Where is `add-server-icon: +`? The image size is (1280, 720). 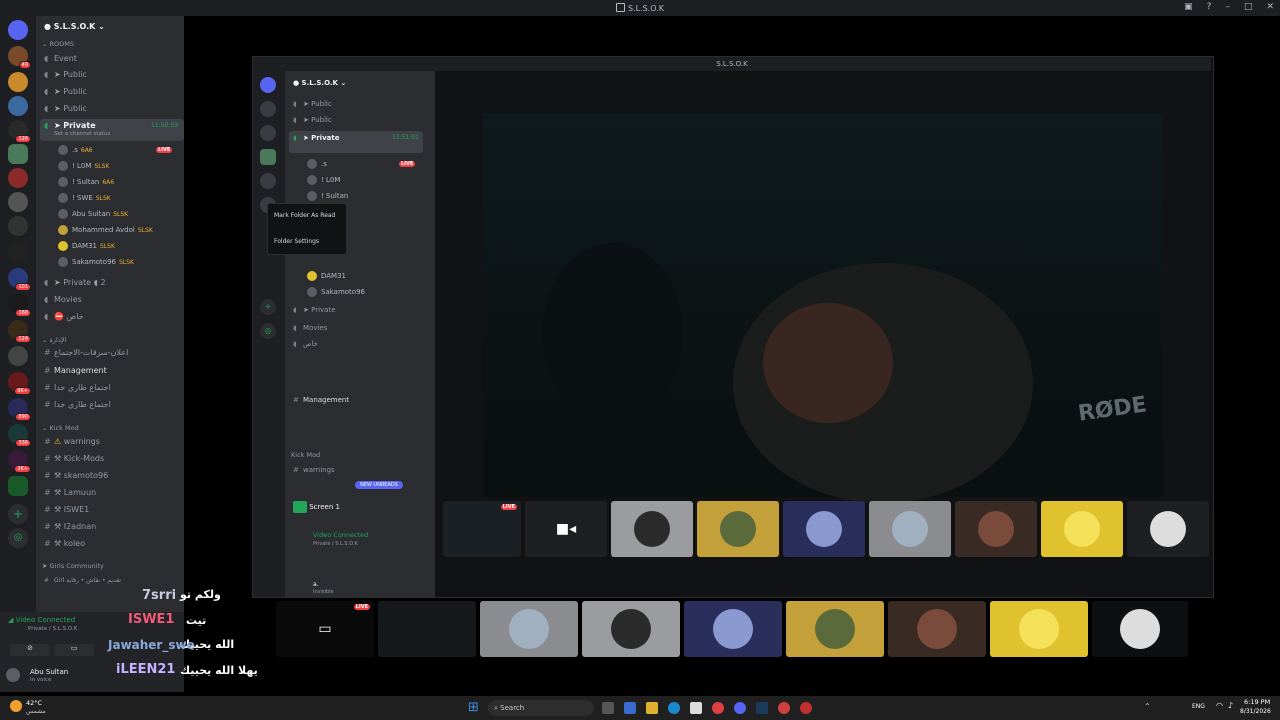
add-server-icon: + is located at coordinates (18, 514).